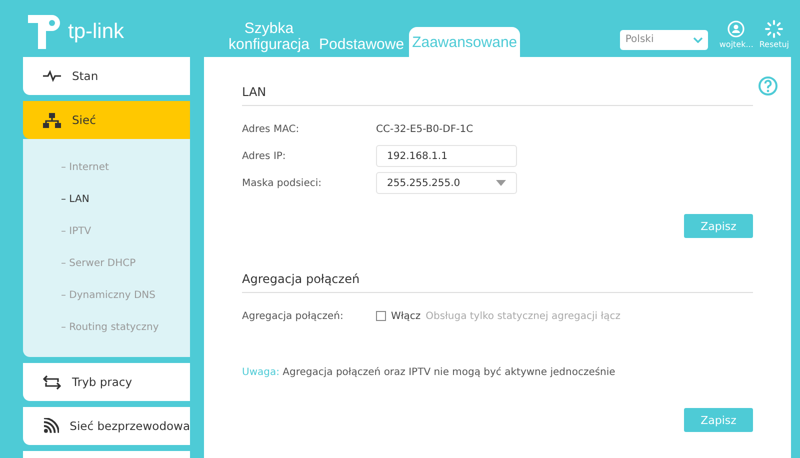 This screenshot has width=800, height=458. Describe the element at coordinates (774, 29) in the screenshot. I see `spinner-icon` at that location.